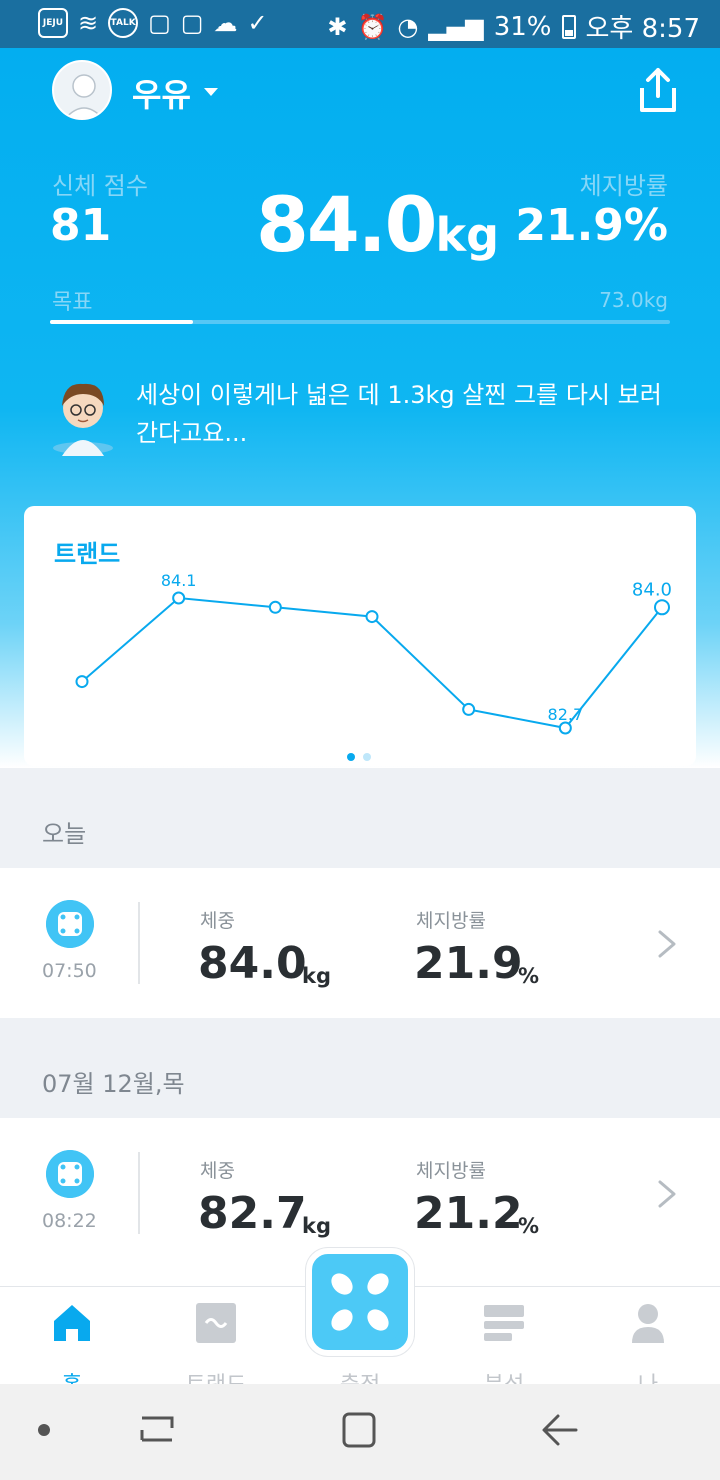 This screenshot has height=1480, width=720. Describe the element at coordinates (643, 29) in the screenshot. I see `clock: 오후 8:57` at that location.